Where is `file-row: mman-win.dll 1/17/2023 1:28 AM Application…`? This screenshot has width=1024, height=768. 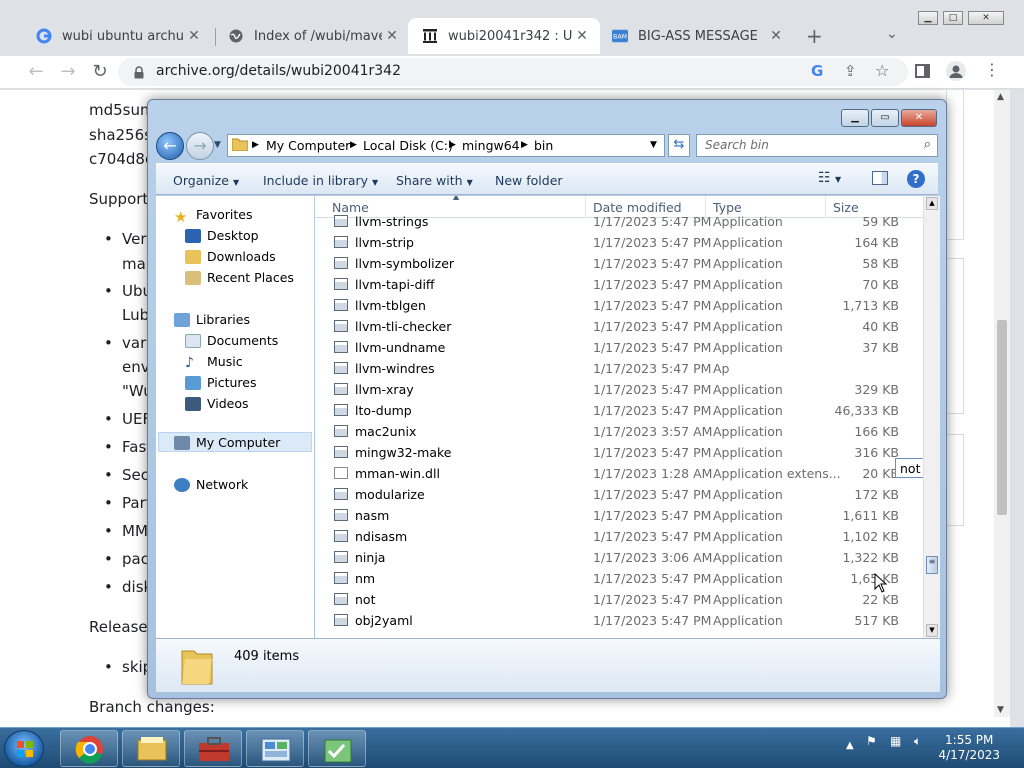 file-row: mman-win.dll 1/17/2023 1:28 AM Application… is located at coordinates (619, 473).